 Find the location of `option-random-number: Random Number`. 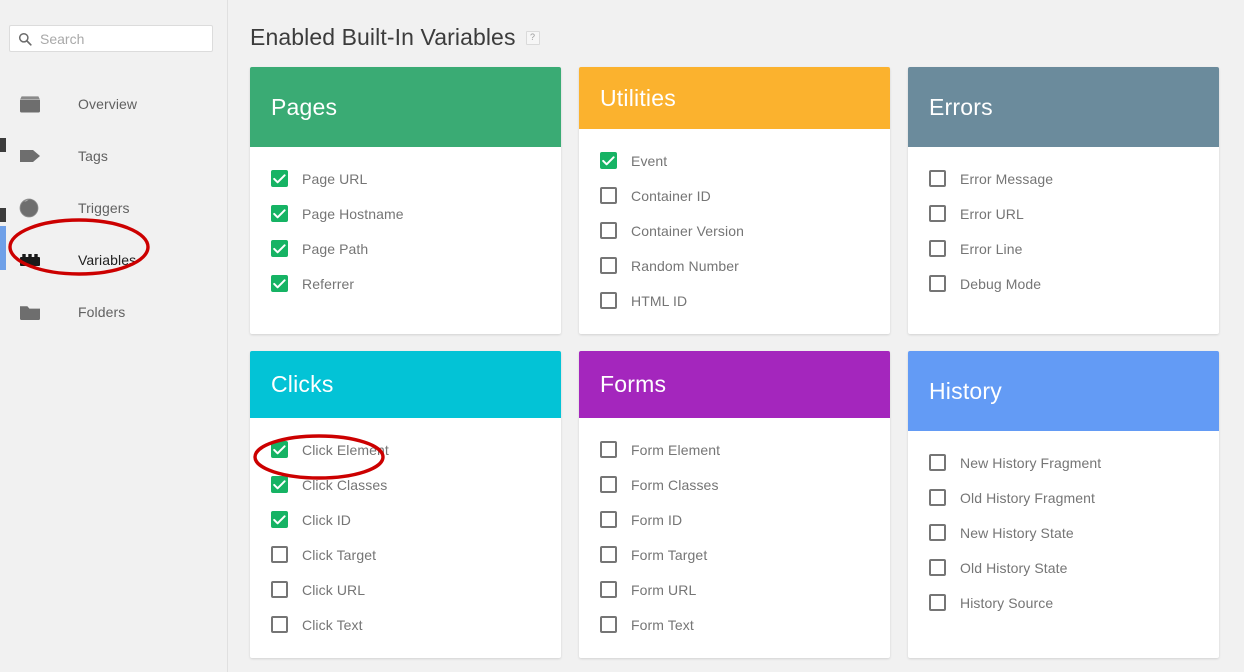

option-random-number: Random Number is located at coordinates (734, 265).